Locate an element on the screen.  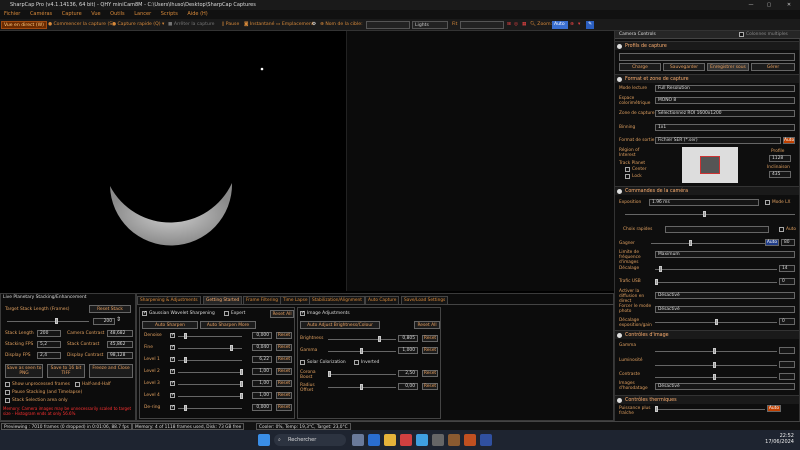
gaussian-checkbox is located at coordinates (144, 313).